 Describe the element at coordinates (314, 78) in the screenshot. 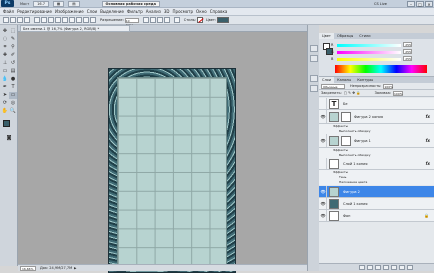

I see `adjustments-panel-icon` at that location.